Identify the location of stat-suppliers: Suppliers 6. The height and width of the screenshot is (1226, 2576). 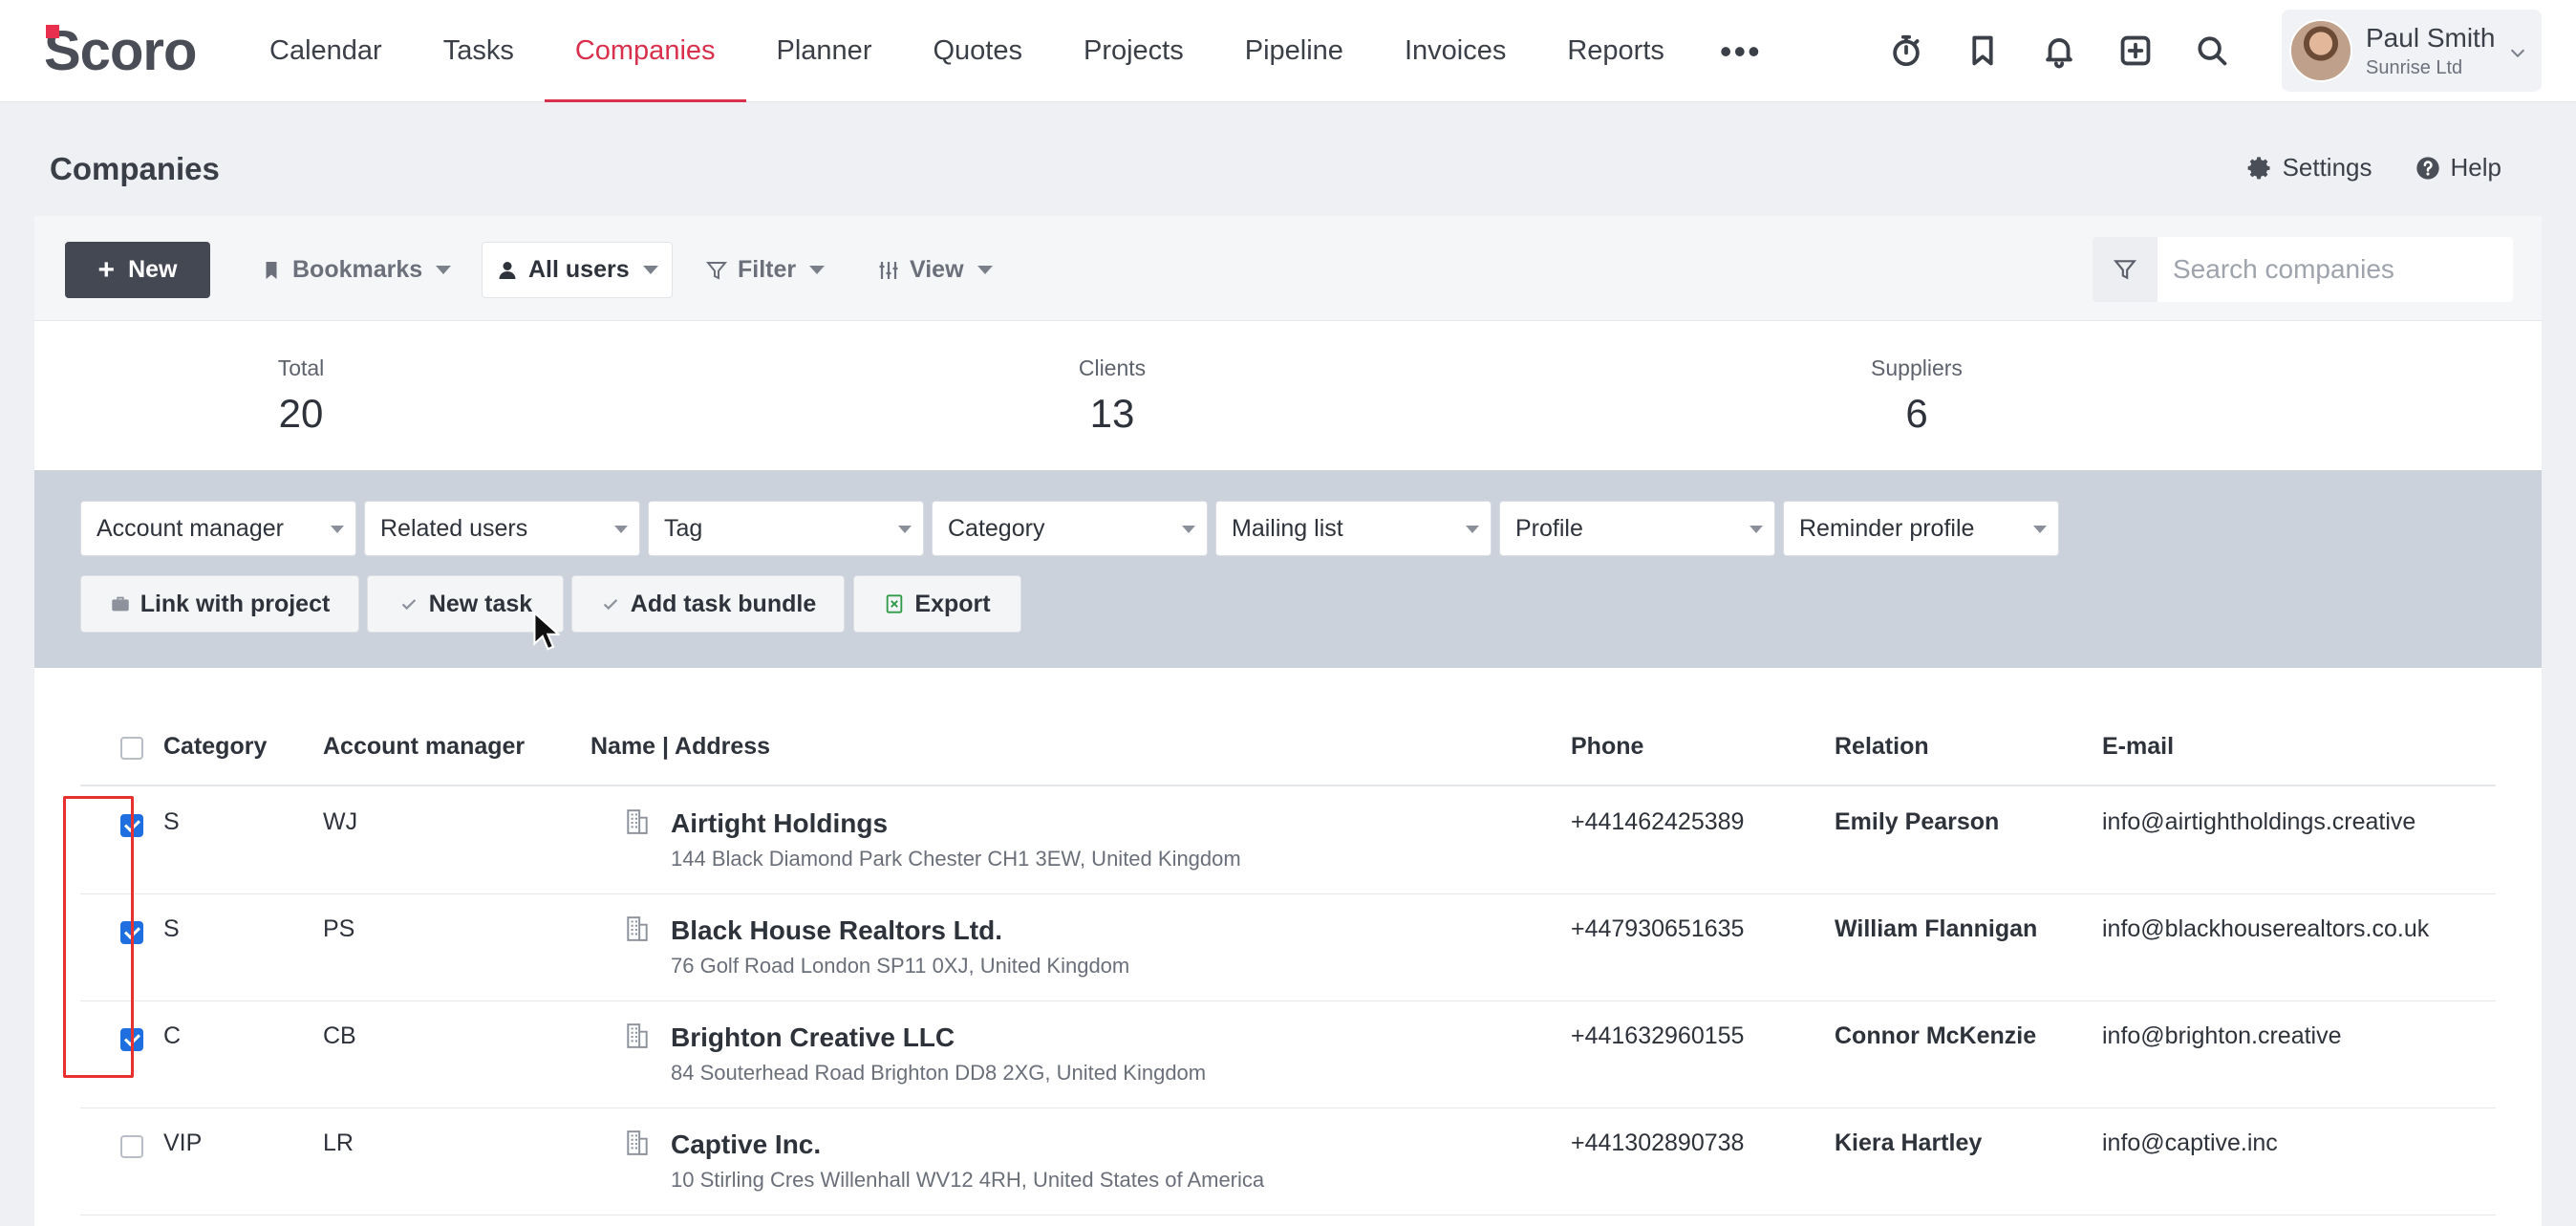
(1916, 396).